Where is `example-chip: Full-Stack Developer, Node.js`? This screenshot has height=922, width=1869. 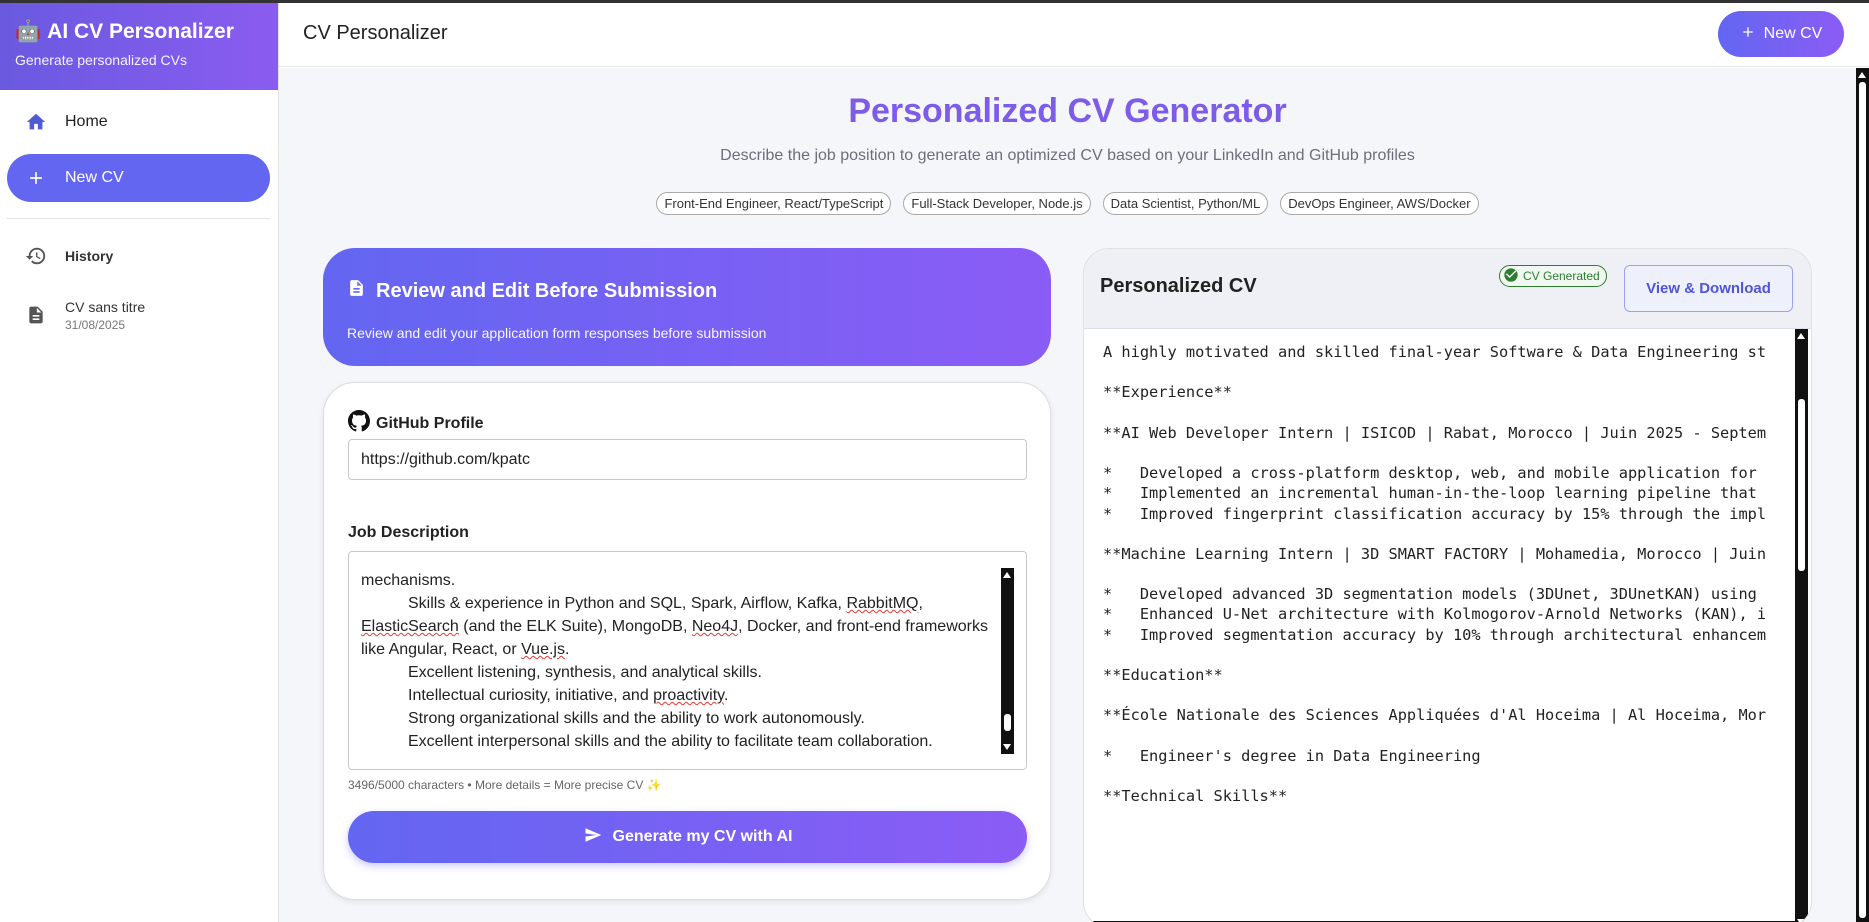 example-chip: Full-Stack Developer, Node.js is located at coordinates (997, 203).